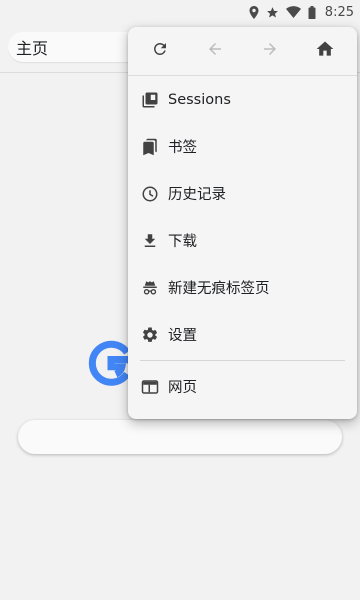  I want to click on menu-nav-row, so click(242, 51).